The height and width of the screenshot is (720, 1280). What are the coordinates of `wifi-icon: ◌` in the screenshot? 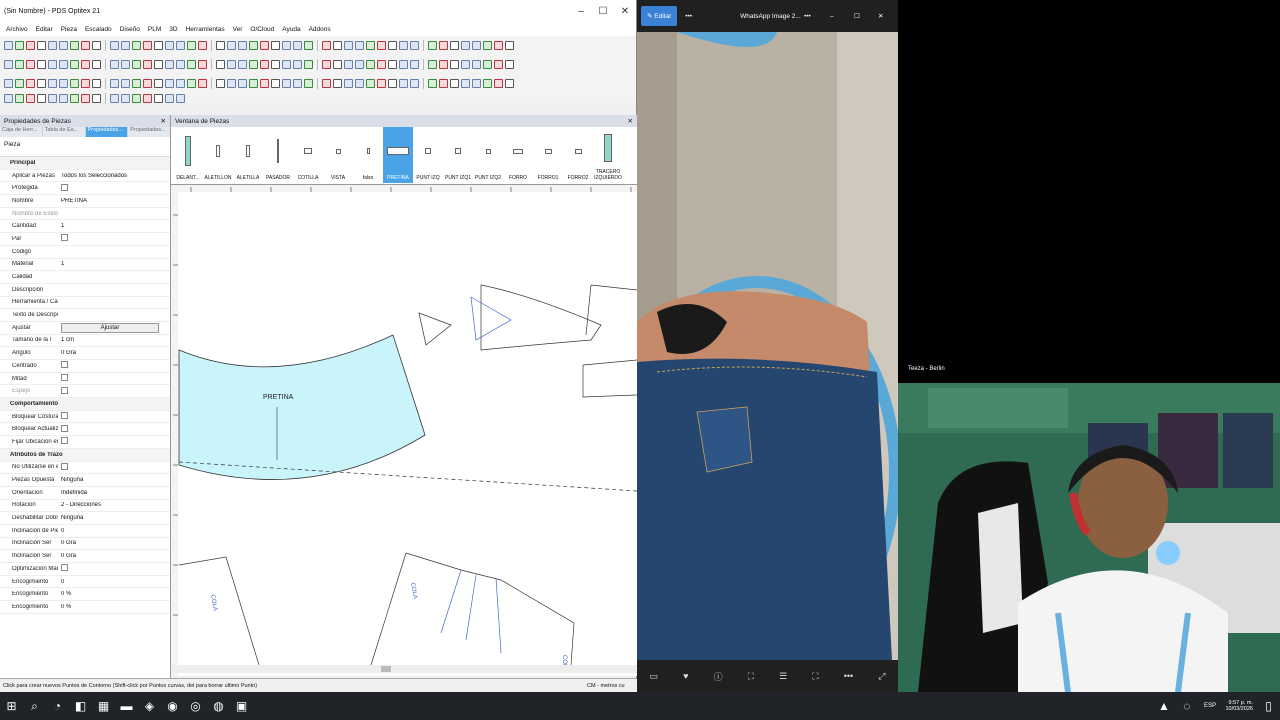 It's located at (1186, 706).